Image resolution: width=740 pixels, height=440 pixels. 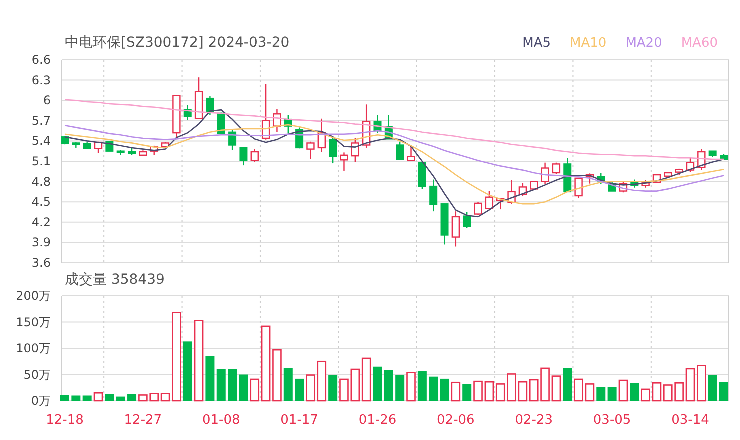 What do you see at coordinates (115, 280) in the screenshot?
I see `chart-title: 成交量 358439` at bounding box center [115, 280].